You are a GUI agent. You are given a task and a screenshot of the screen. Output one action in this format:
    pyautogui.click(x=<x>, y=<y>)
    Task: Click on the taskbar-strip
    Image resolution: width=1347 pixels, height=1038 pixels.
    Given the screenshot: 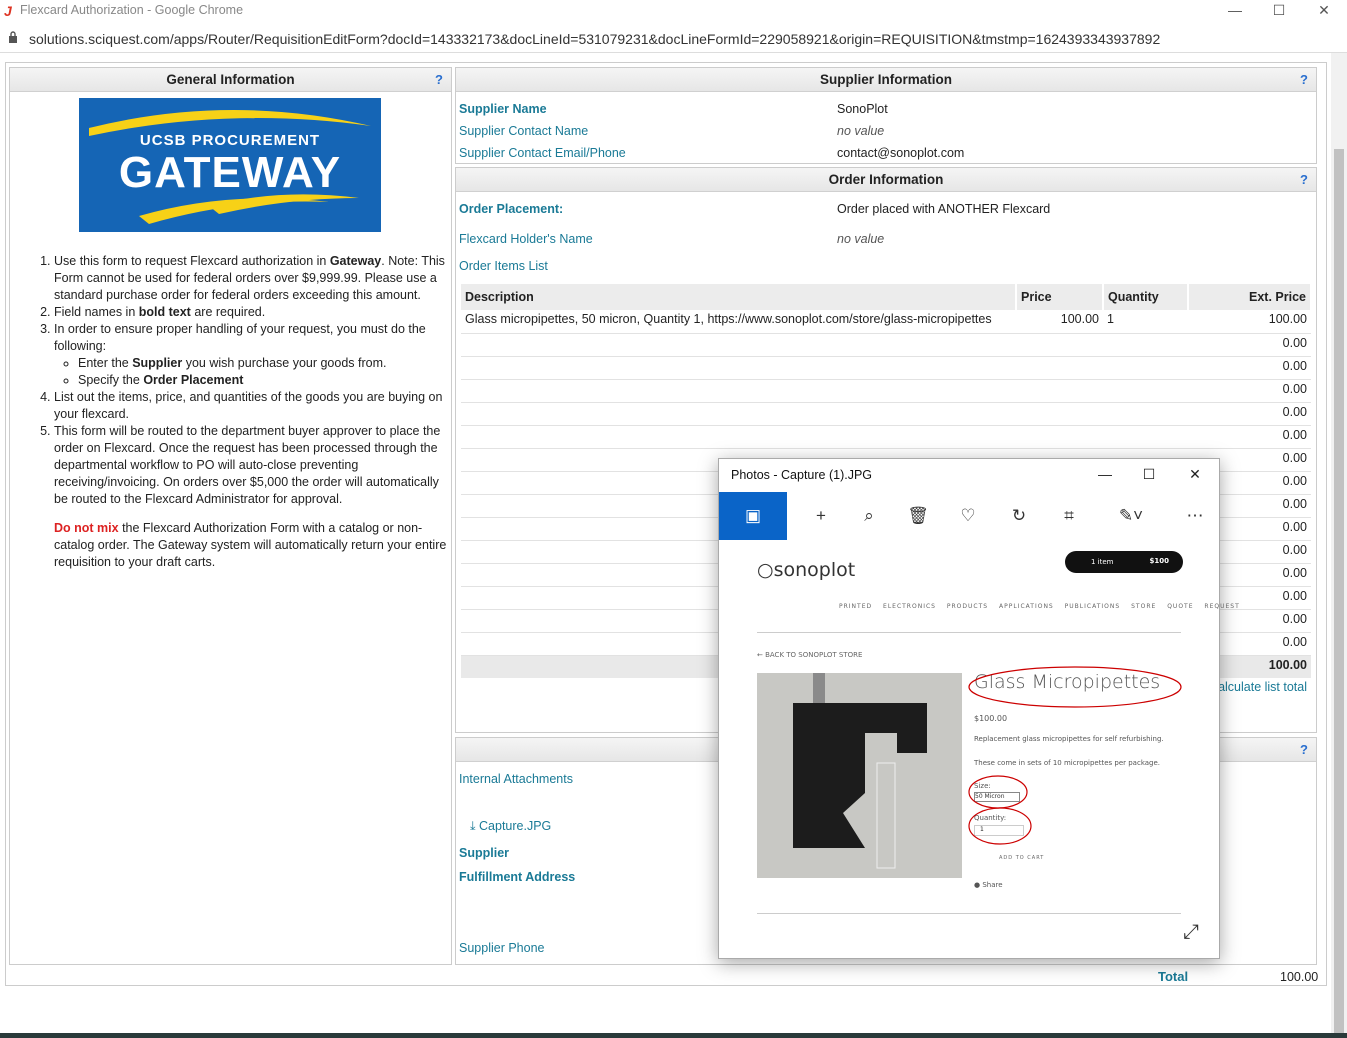 What is the action you would take?
    pyautogui.click(x=673, y=1035)
    